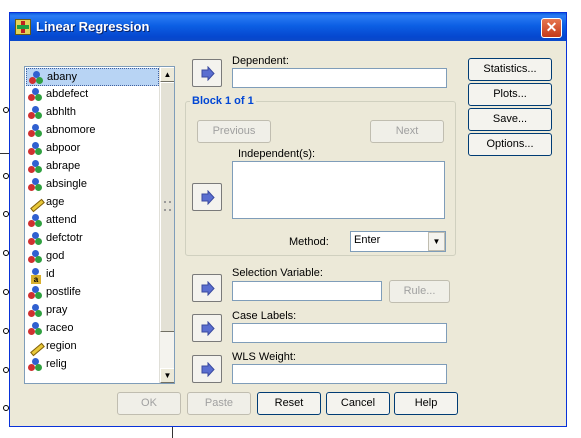  What do you see at coordinates (436, 241) in the screenshot?
I see `chevron-down-icon: ▼` at bounding box center [436, 241].